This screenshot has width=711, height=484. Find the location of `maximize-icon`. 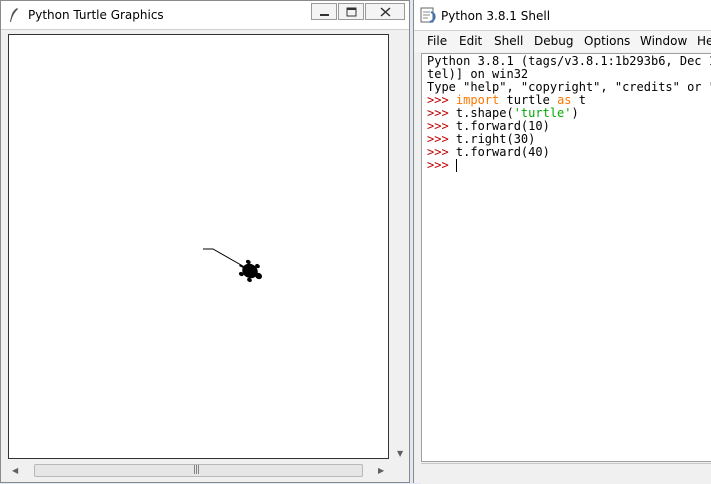

maximize-icon is located at coordinates (351, 12).